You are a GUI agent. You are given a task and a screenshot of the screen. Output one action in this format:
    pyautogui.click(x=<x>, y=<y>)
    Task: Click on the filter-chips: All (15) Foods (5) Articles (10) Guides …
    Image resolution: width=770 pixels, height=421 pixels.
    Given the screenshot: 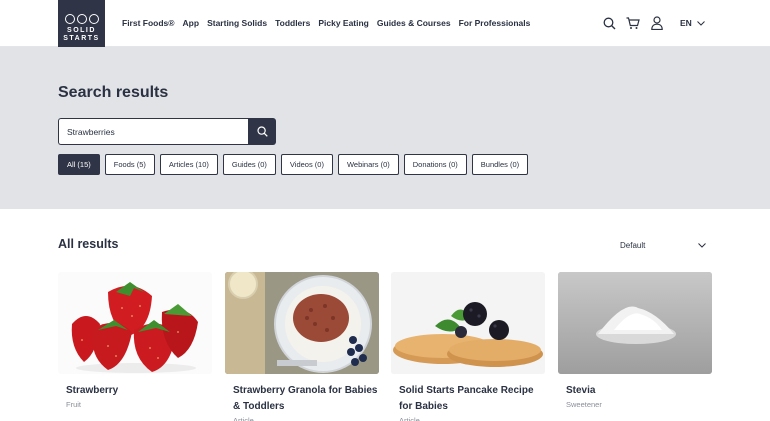 What is the action you would take?
    pyautogui.click(x=293, y=164)
    